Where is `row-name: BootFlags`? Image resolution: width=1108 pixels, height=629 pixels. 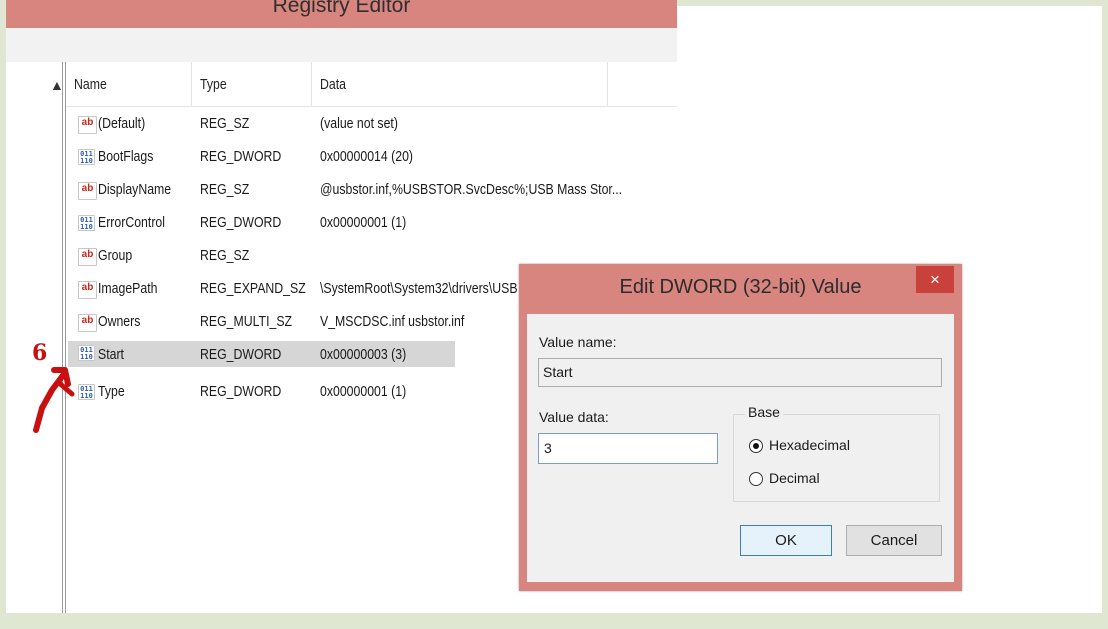 row-name: BootFlags is located at coordinates (126, 156).